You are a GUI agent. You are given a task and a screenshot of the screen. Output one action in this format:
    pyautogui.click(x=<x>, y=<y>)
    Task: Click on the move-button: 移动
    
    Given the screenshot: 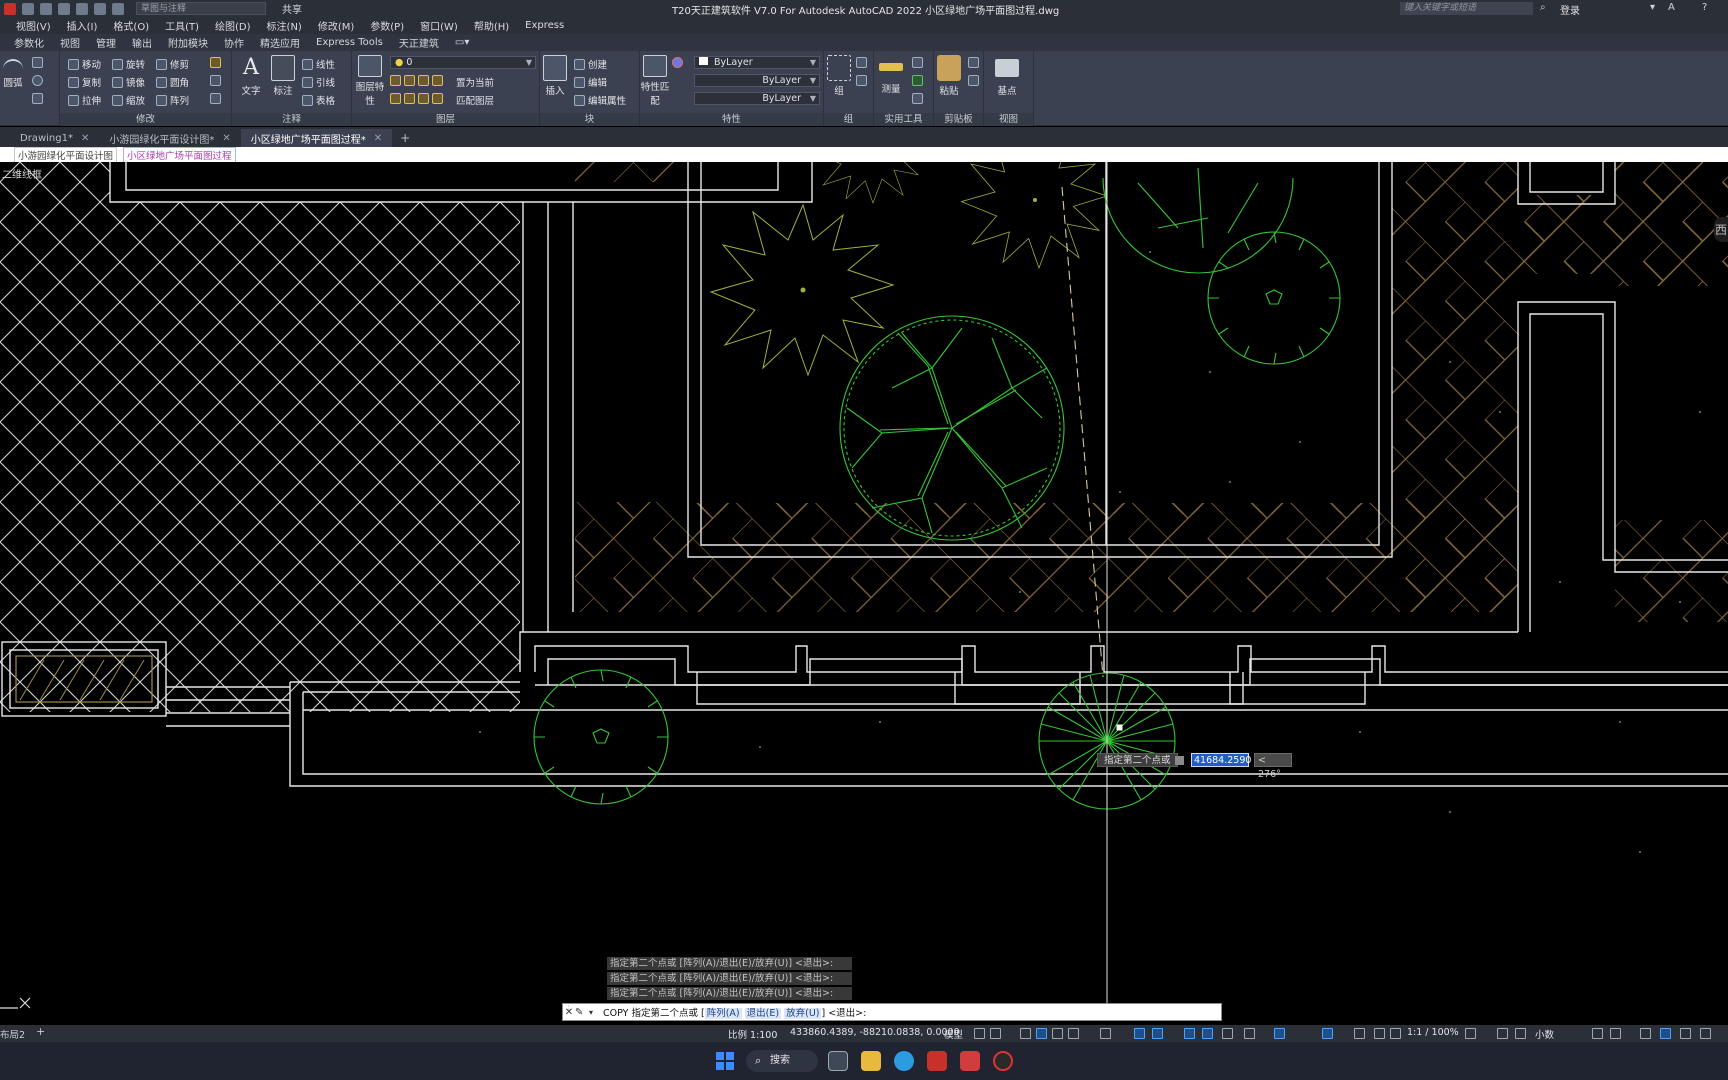 What is the action you would take?
    pyautogui.click(x=84, y=64)
    